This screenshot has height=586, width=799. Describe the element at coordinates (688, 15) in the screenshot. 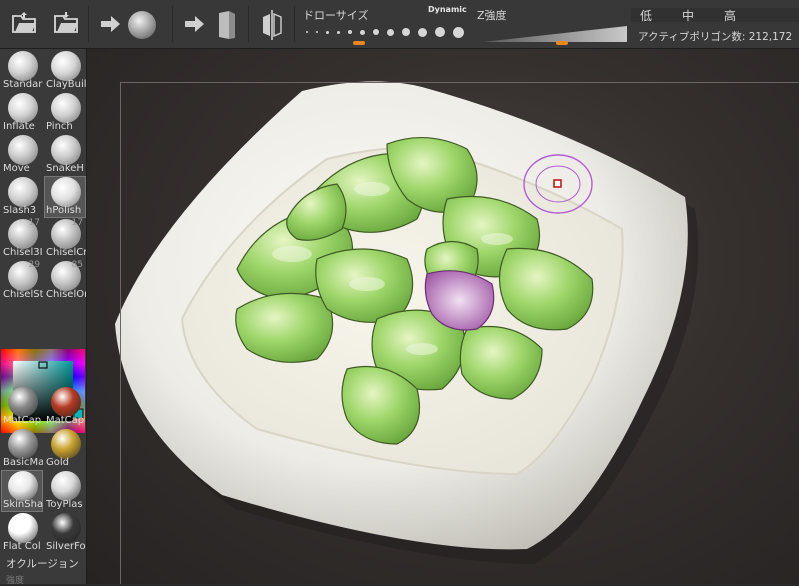

I see `resolution-medium: 中` at that location.